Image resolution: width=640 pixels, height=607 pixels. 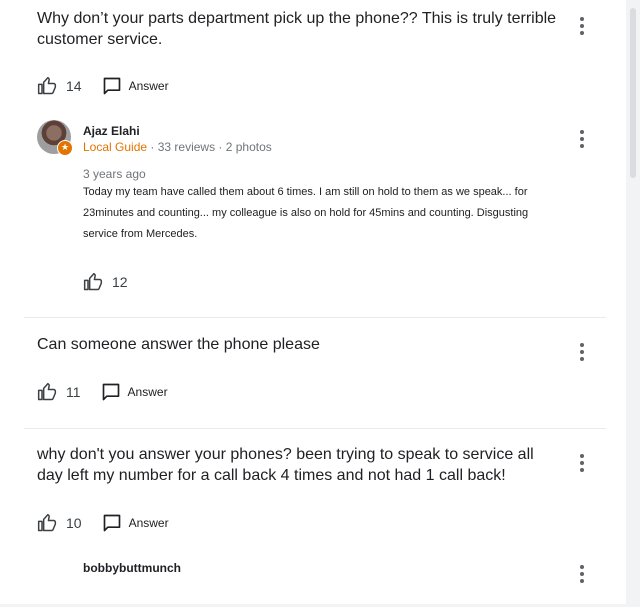 What do you see at coordinates (186, 147) in the screenshot?
I see `reviews-count: 33 reviews` at bounding box center [186, 147].